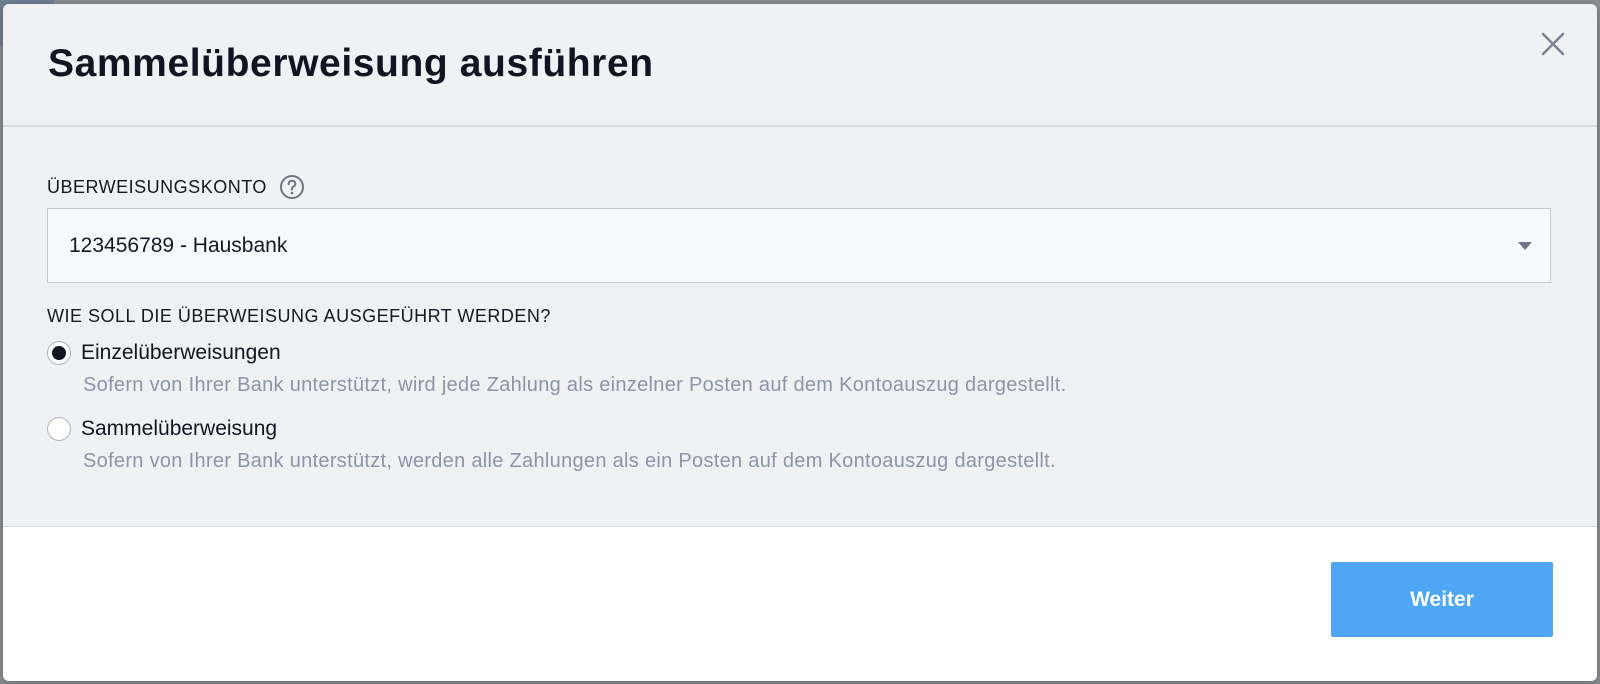 The width and height of the screenshot is (1600, 684). What do you see at coordinates (1525, 246) in the screenshot?
I see `chevron-down-icon` at bounding box center [1525, 246].